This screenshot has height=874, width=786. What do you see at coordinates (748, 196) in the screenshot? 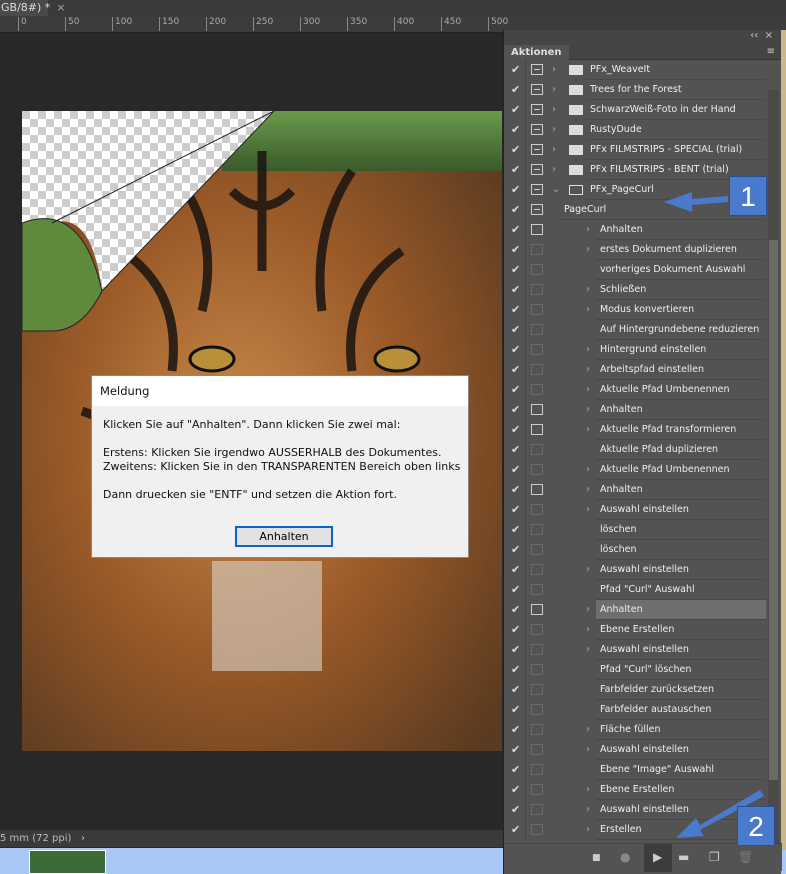
I see `callout-1: 1` at bounding box center [748, 196].